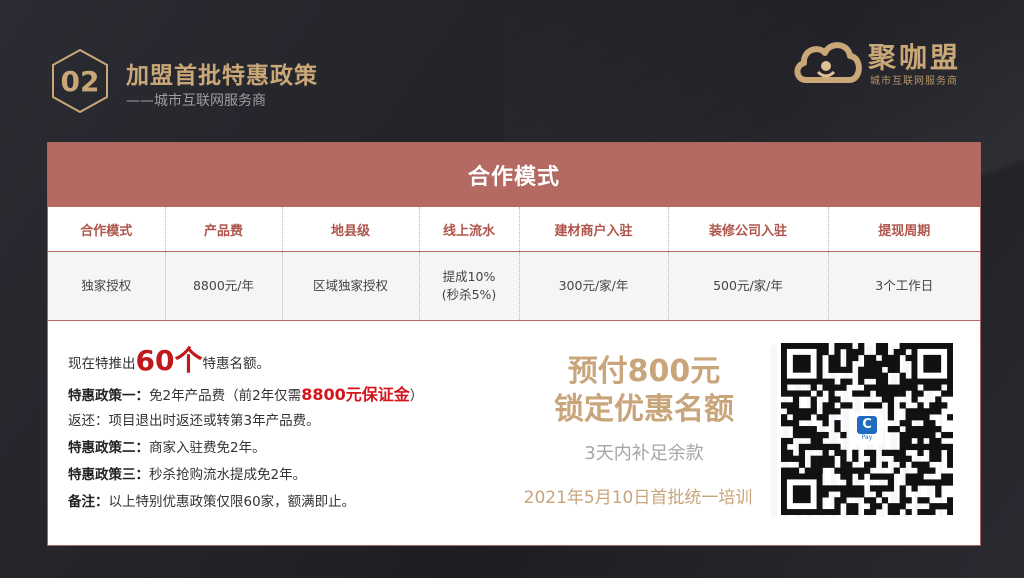 The width and height of the screenshot is (1024, 578). What do you see at coordinates (748, 286) in the screenshot?
I see `table-cell: 500元/家/年` at bounding box center [748, 286].